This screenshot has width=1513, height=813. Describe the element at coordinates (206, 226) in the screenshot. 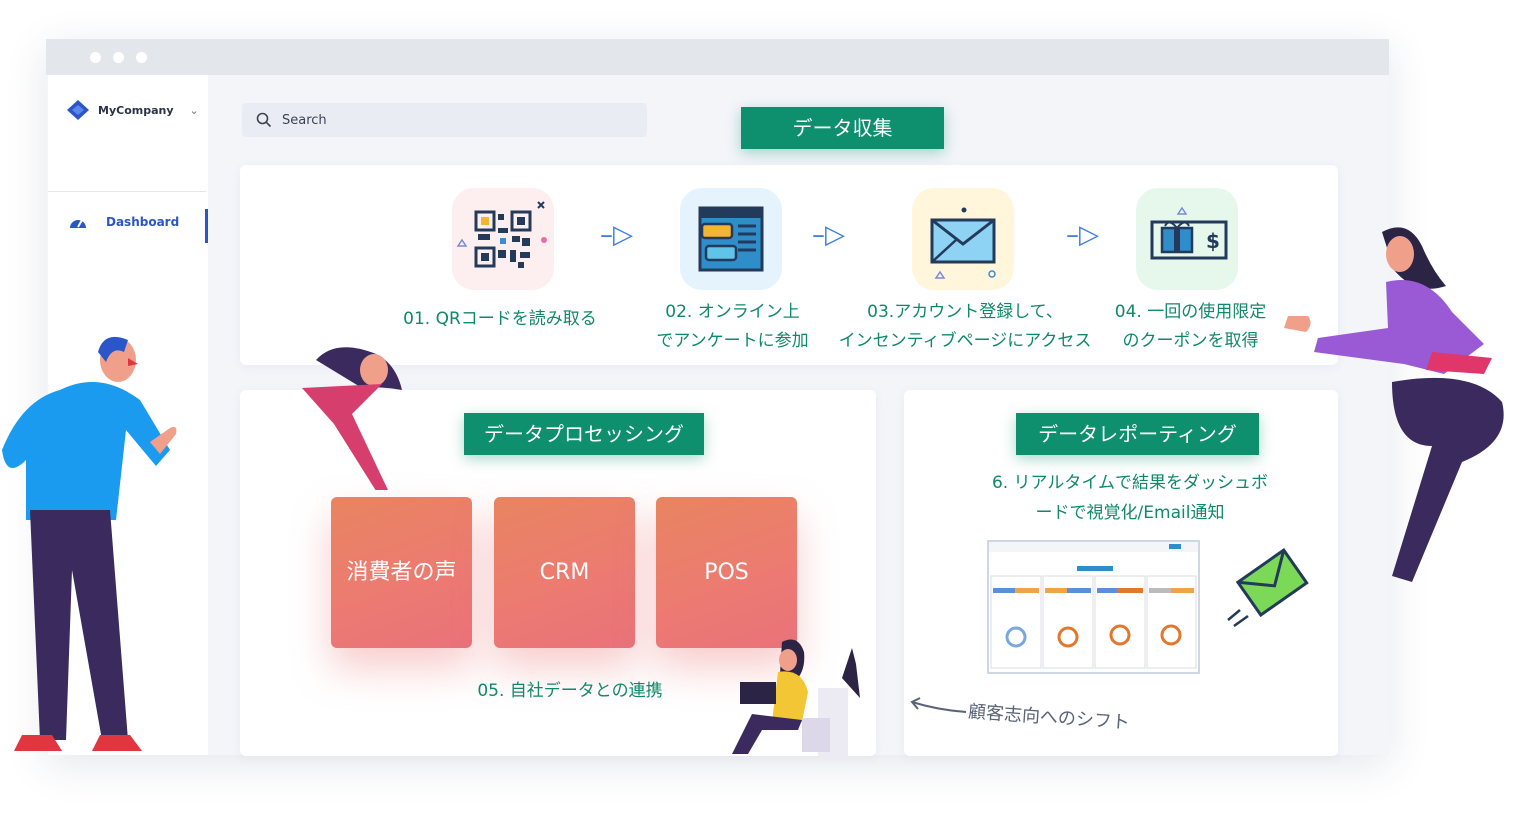

I see `active-indicator` at that location.